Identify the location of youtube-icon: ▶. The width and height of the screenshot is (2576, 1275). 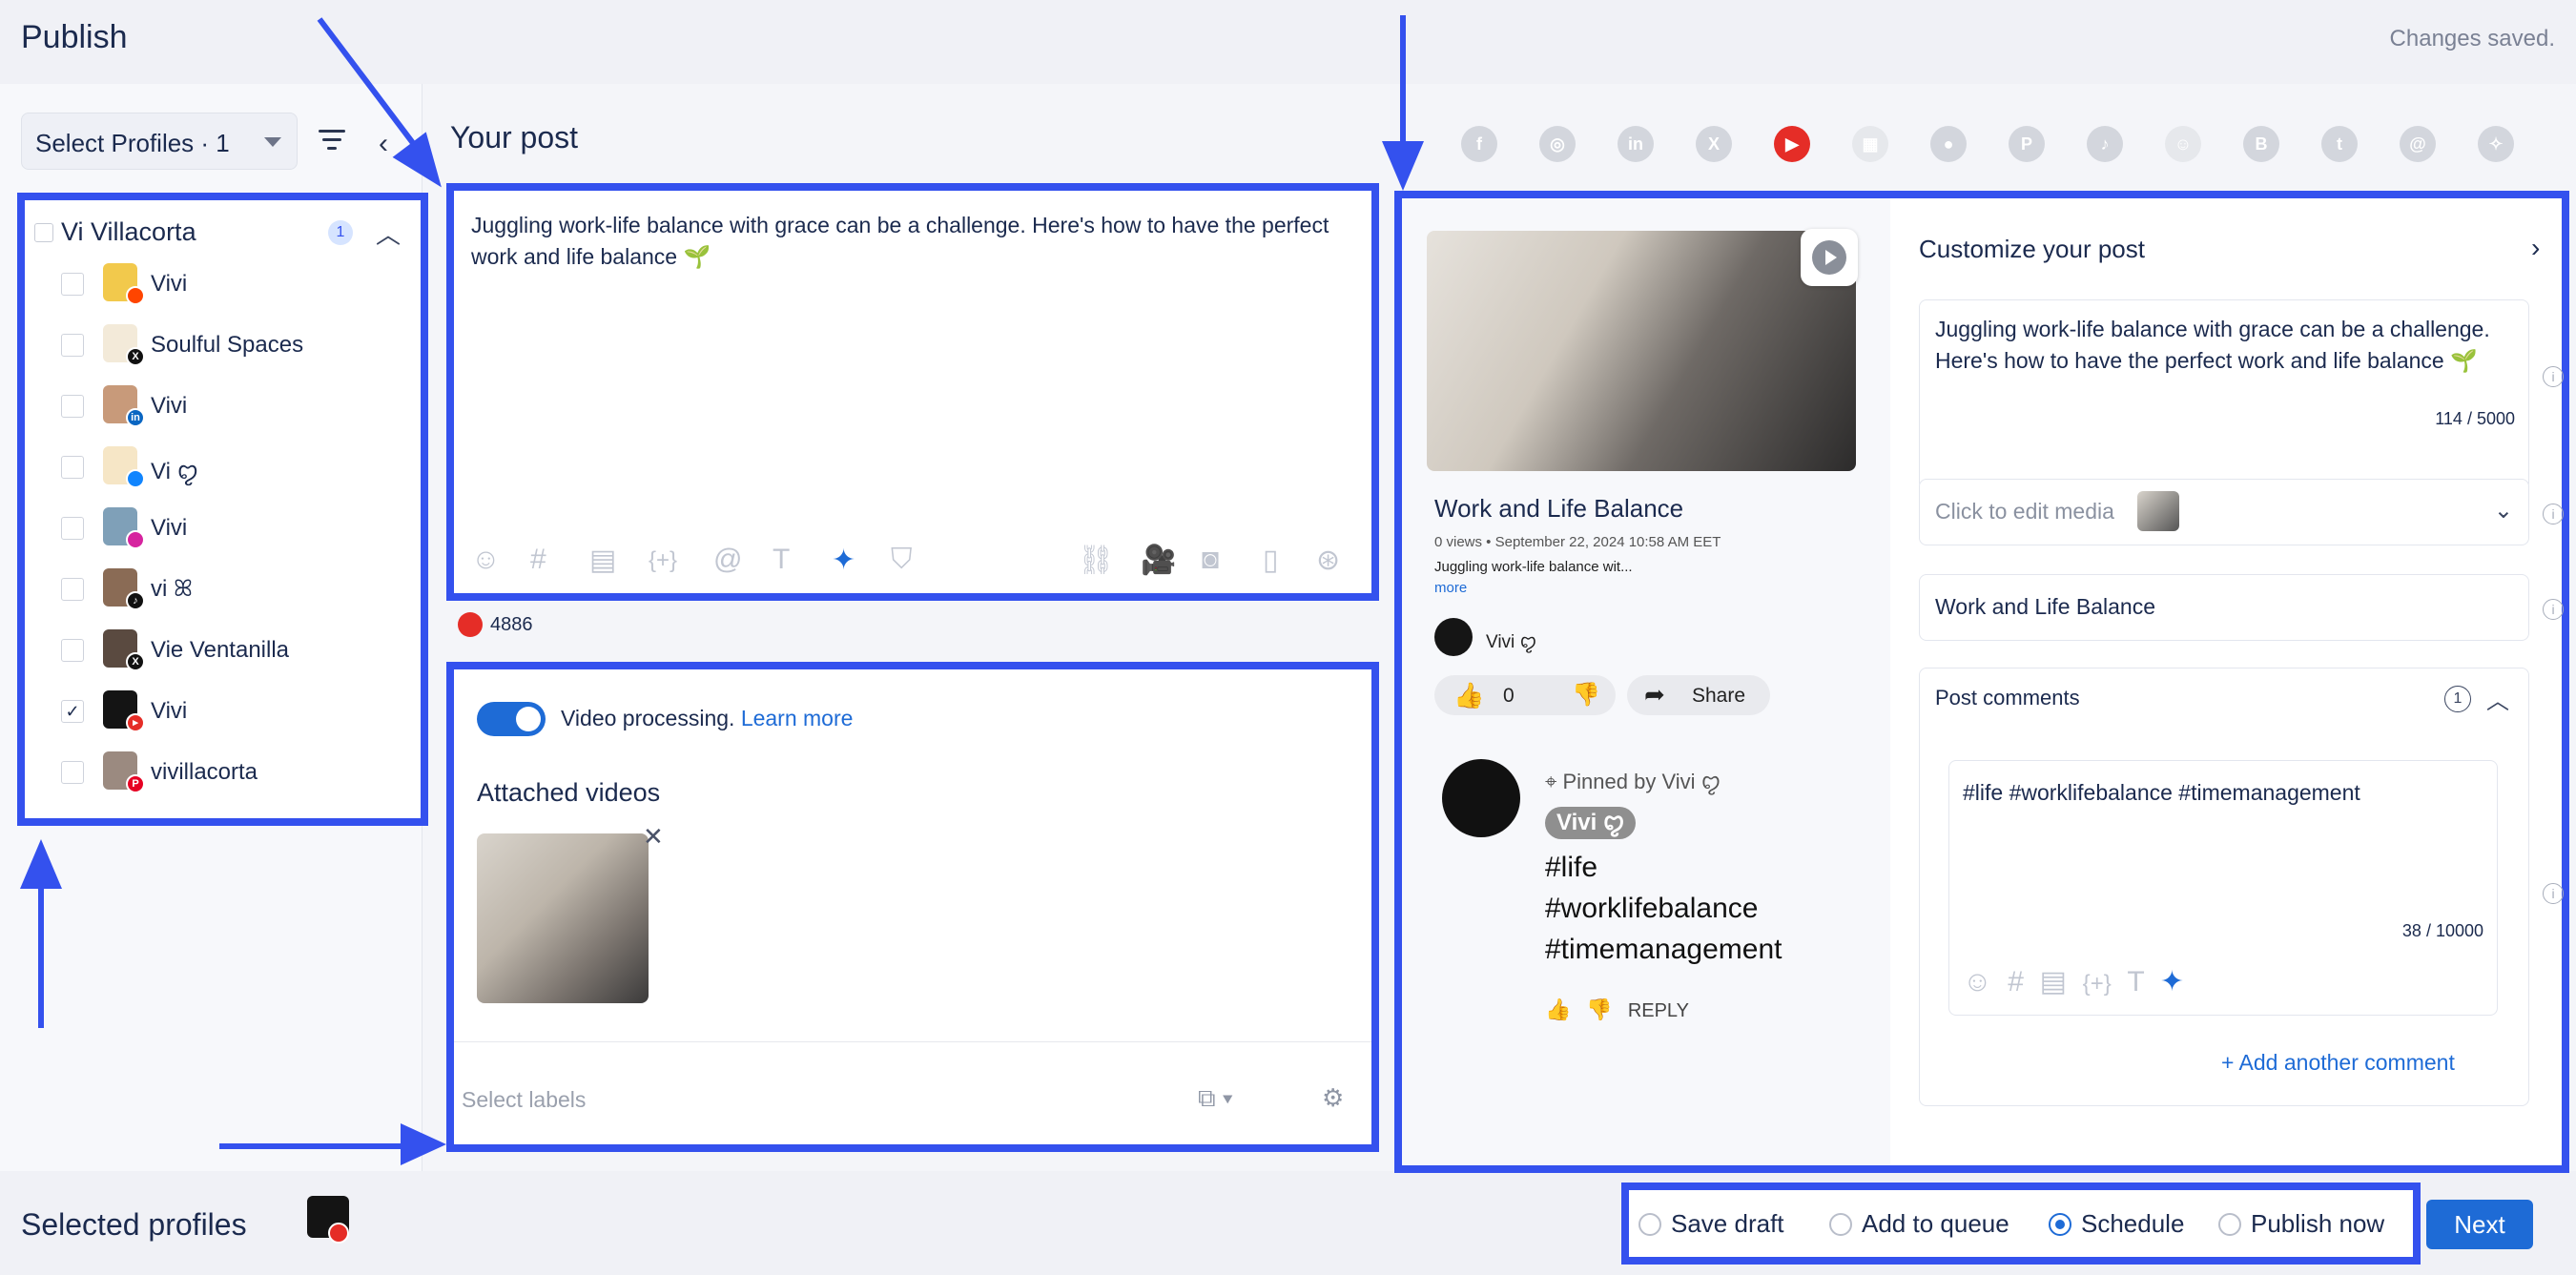
(1792, 144).